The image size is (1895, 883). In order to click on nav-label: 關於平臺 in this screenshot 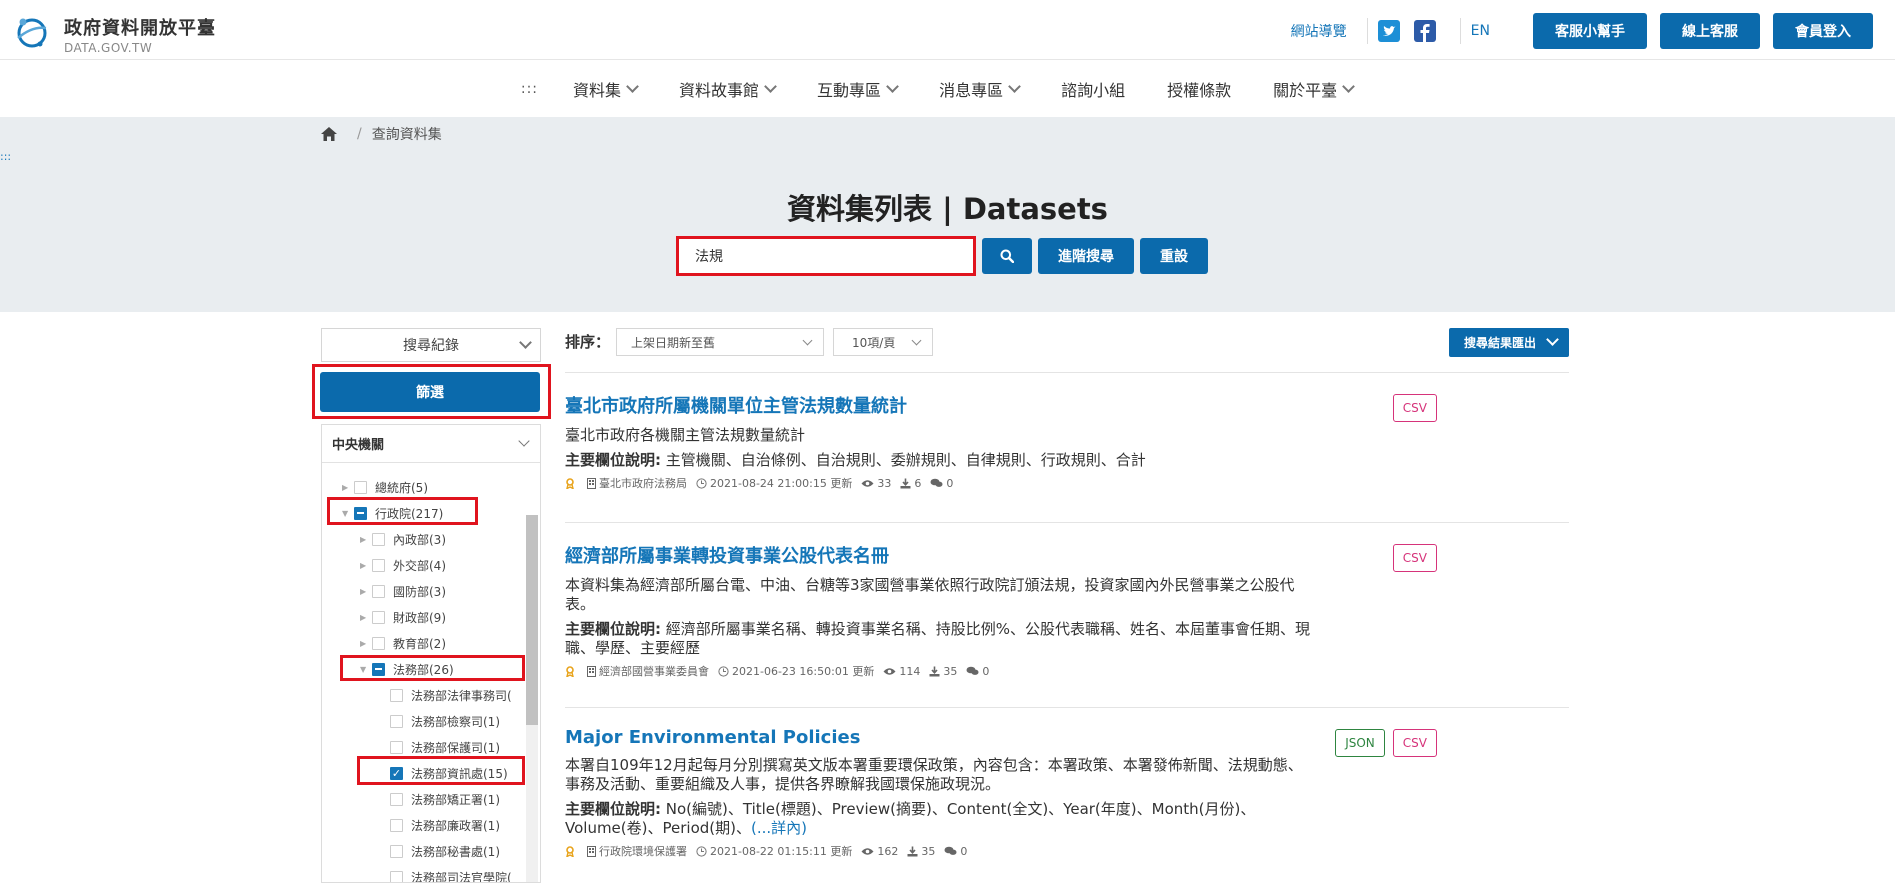, I will do `click(1305, 90)`.